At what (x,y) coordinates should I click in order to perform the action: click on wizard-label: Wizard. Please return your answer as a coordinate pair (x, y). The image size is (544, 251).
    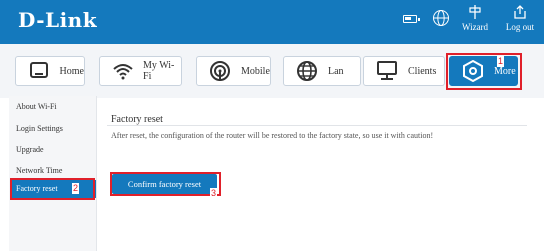
    Looking at the image, I should click on (475, 27).